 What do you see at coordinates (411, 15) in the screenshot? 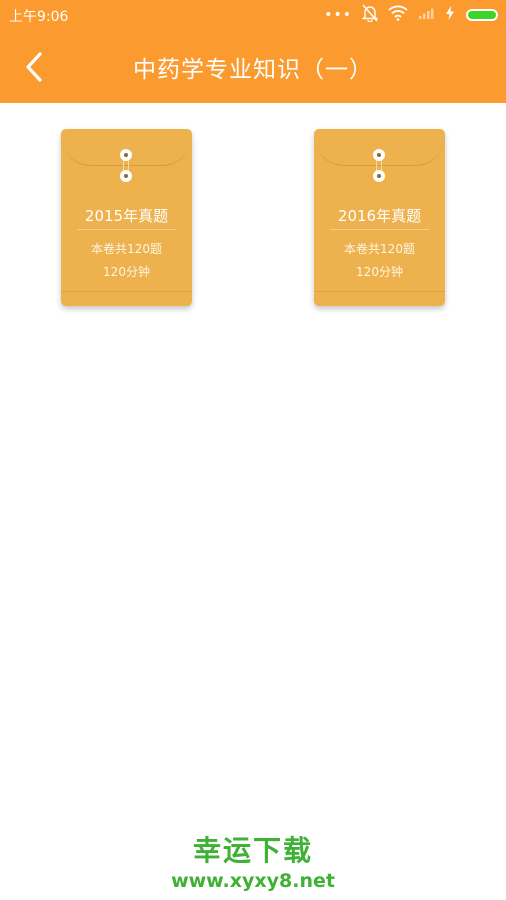
I see `status-icons: •••` at bounding box center [411, 15].